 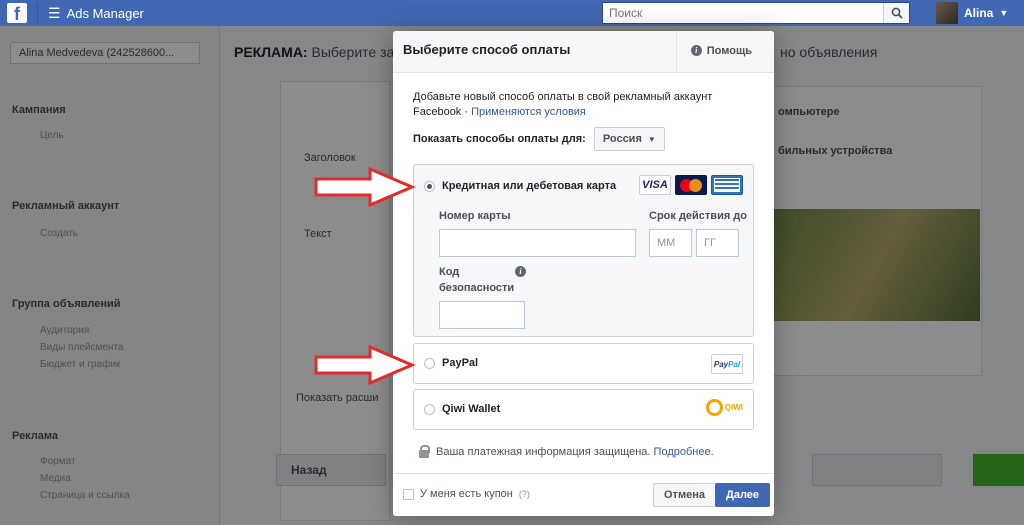 I want to click on expiry-label: Срок действия до, so click(x=698, y=216).